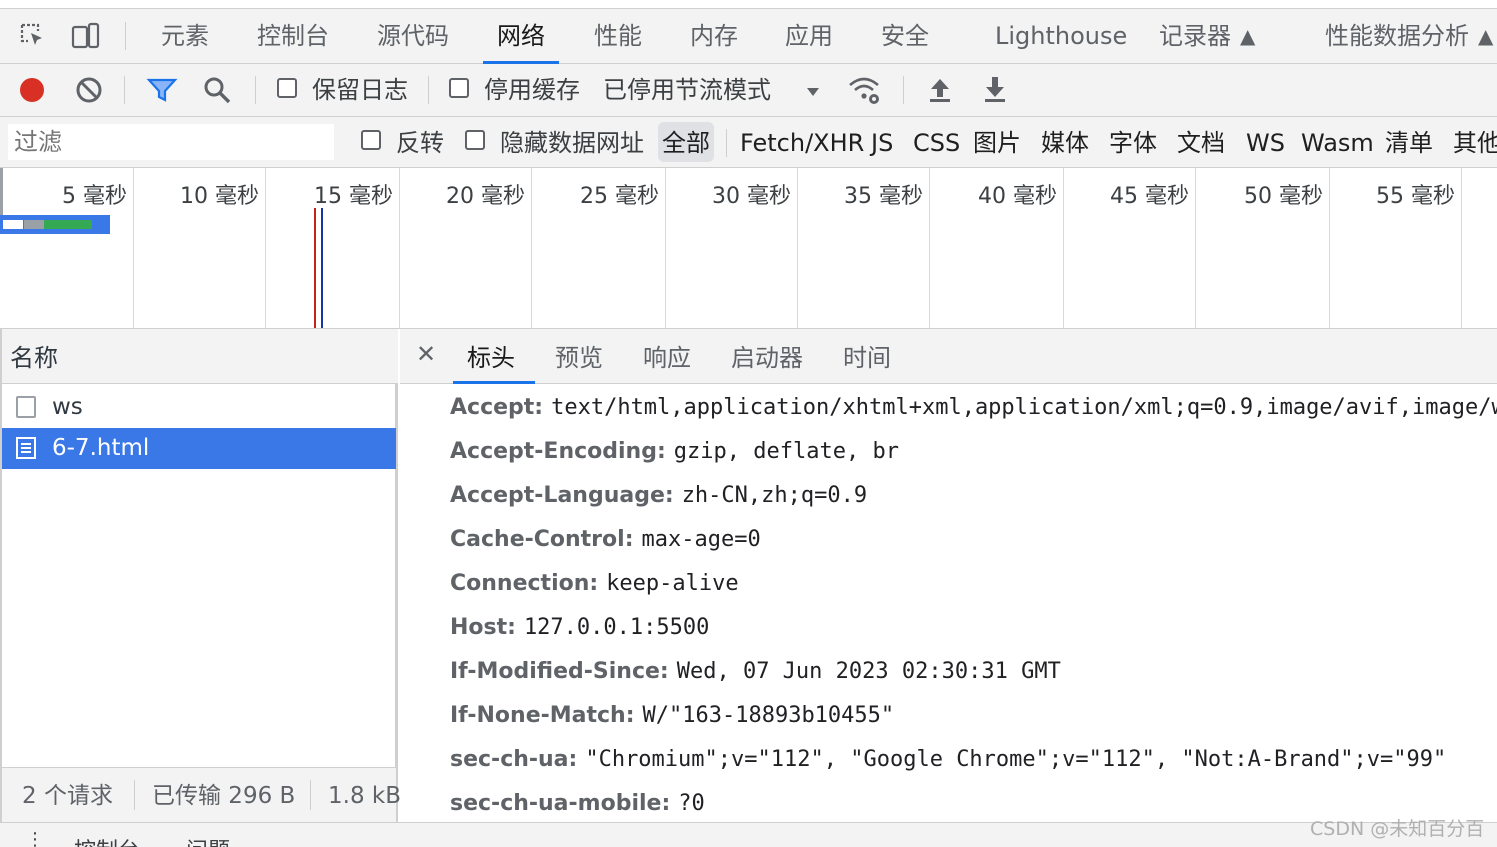 This screenshot has width=1497, height=847. Describe the element at coordinates (748, 36) in the screenshot. I see `panel-tab-bar: 元素 控制台 源代码 网络 性能 内存 应用 安全 Lighthouse 记录器 ▲ 性能数据分析 ▲` at that location.